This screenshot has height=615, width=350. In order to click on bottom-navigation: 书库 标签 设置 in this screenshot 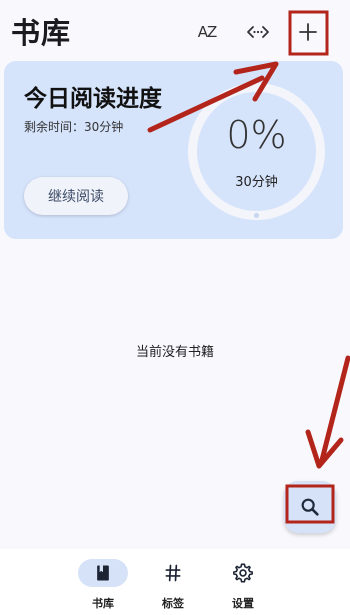, I will do `click(175, 582)`.